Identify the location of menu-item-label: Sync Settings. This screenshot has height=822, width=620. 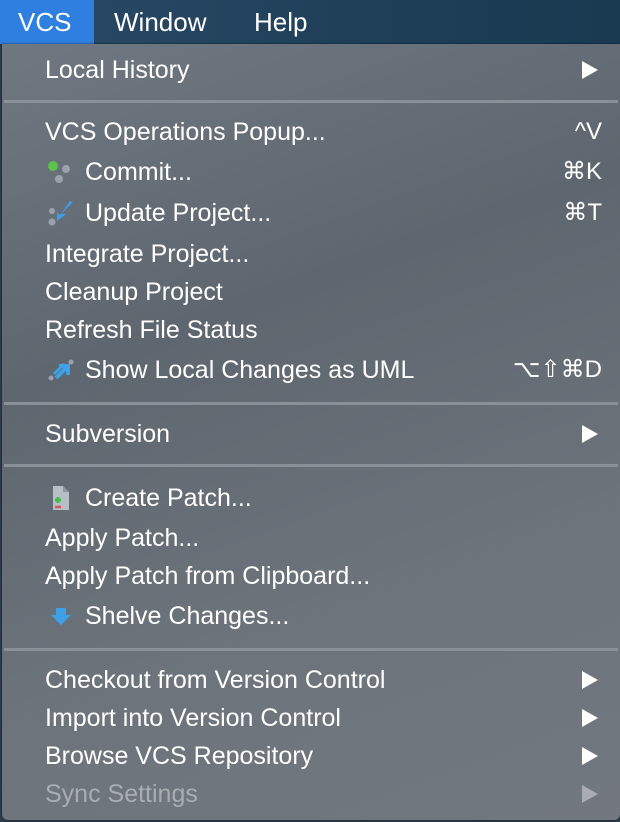
(121, 794).